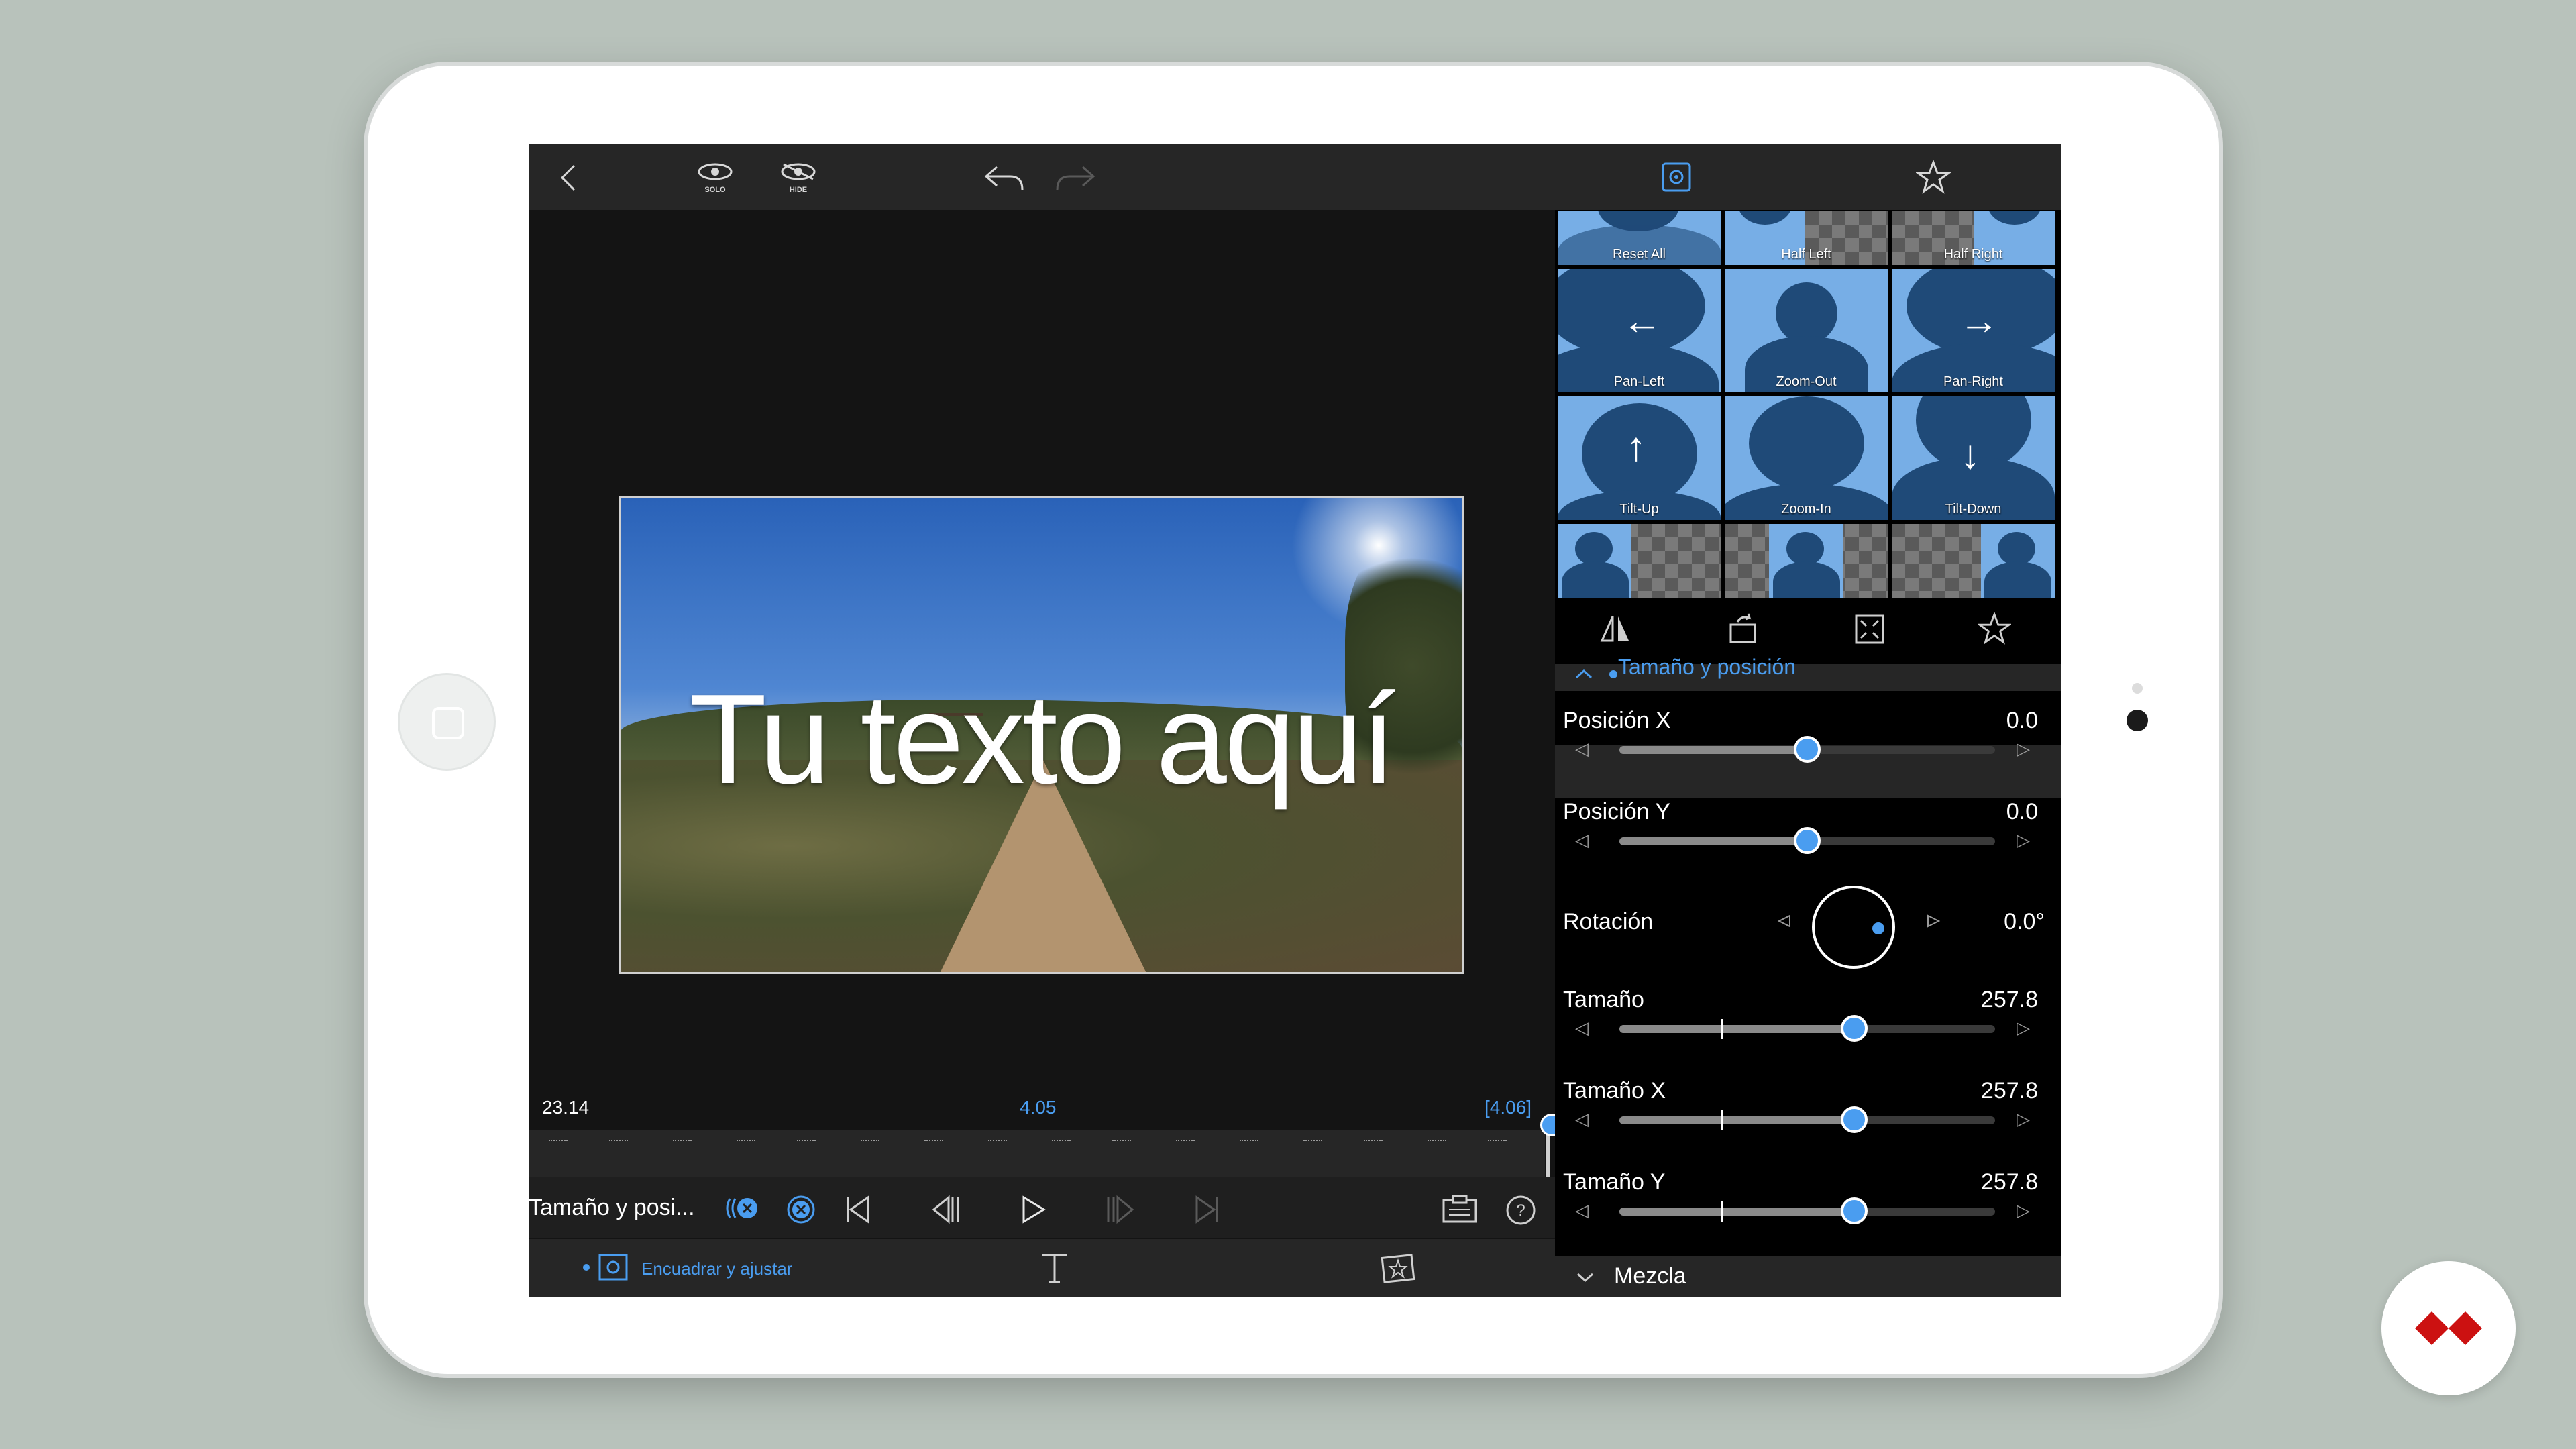 The image size is (2576, 1449). What do you see at coordinates (715, 190) in the screenshot?
I see `solo-label: SOLO` at bounding box center [715, 190].